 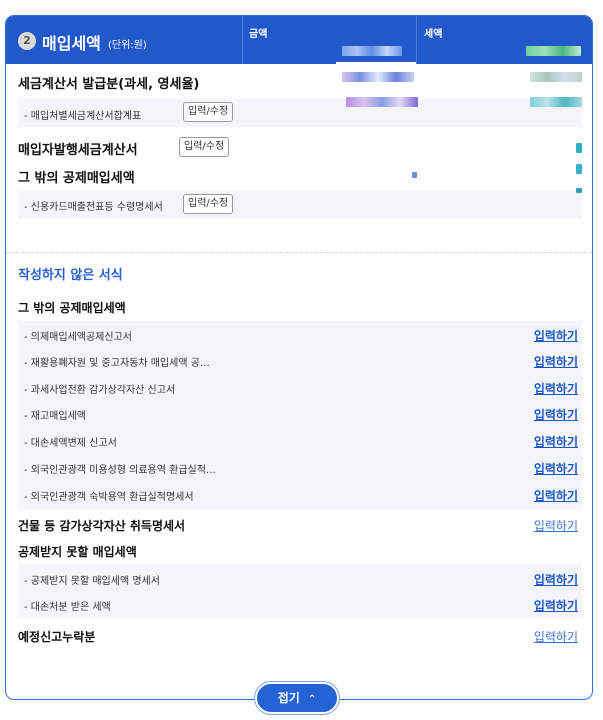 I want to click on list-item-label: - 과세사업전환 감가상각자산 신고서, so click(x=100, y=390).